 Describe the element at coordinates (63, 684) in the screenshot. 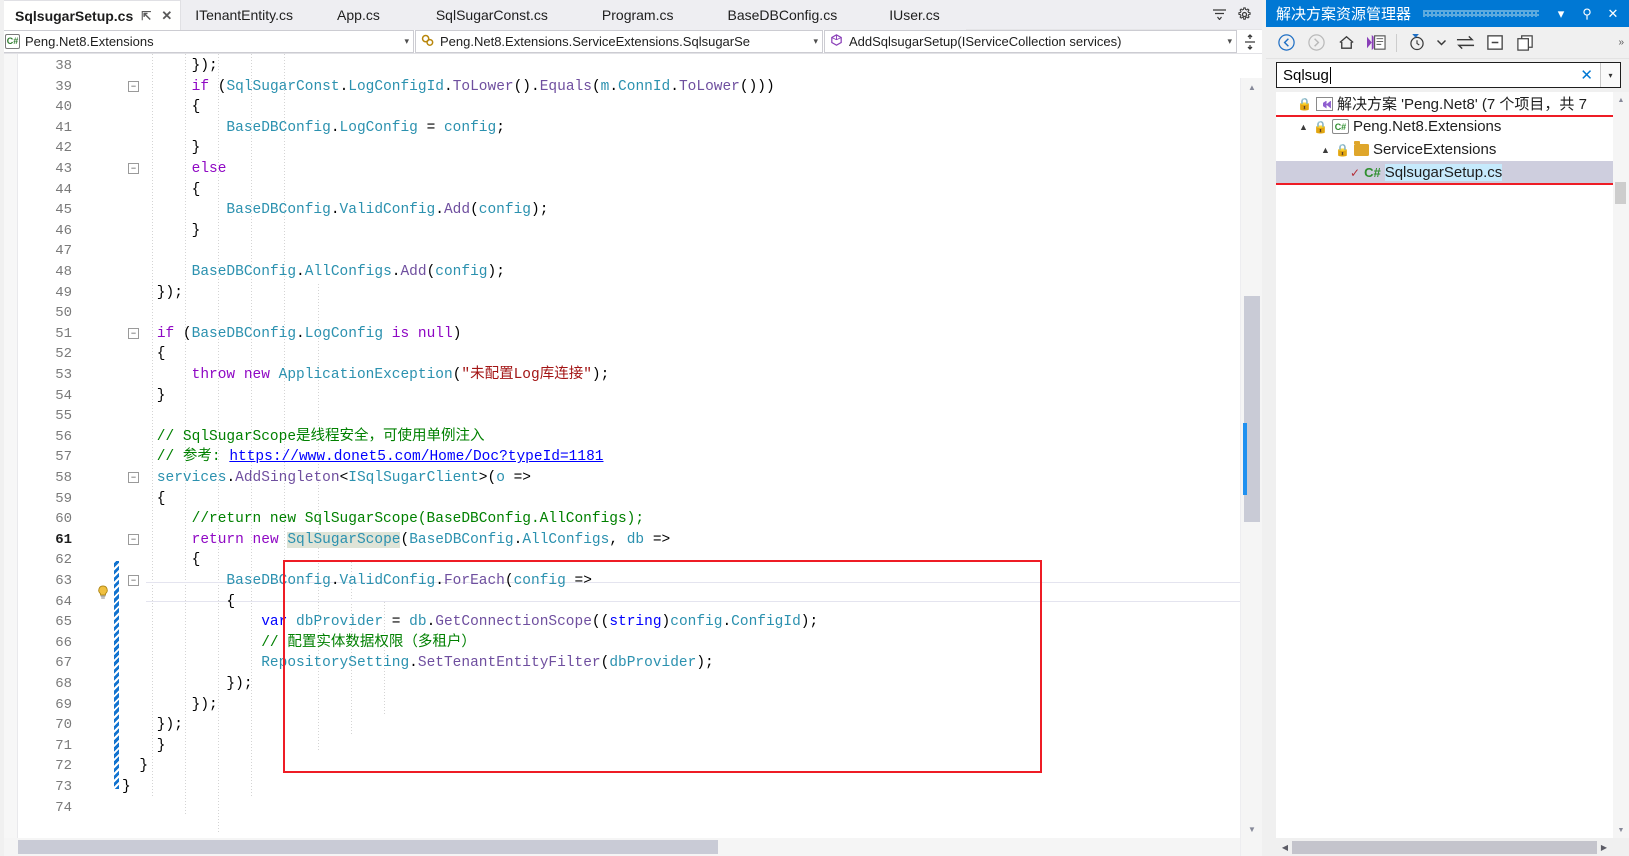

I see `line-number: 68` at that location.